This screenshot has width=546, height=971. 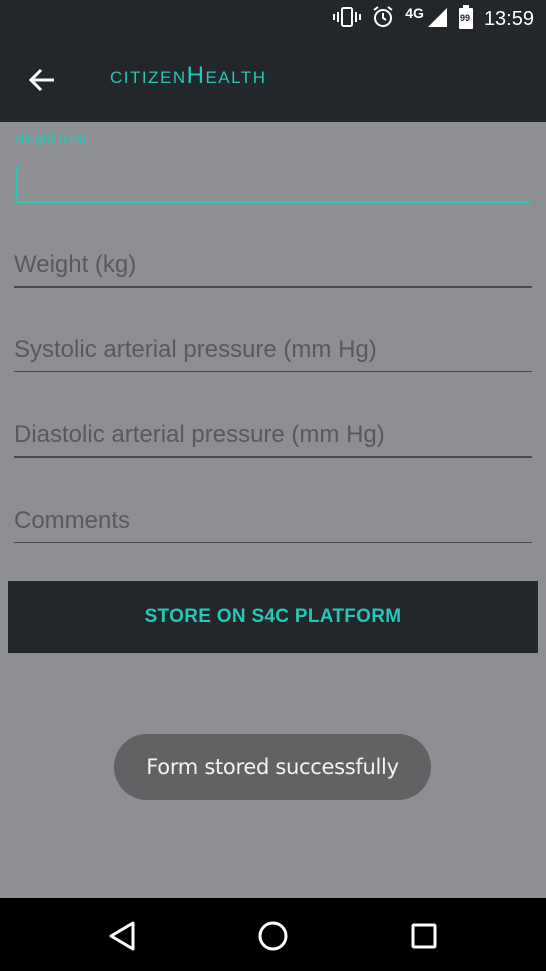 What do you see at coordinates (273, 182) in the screenshot?
I see `height-input` at bounding box center [273, 182].